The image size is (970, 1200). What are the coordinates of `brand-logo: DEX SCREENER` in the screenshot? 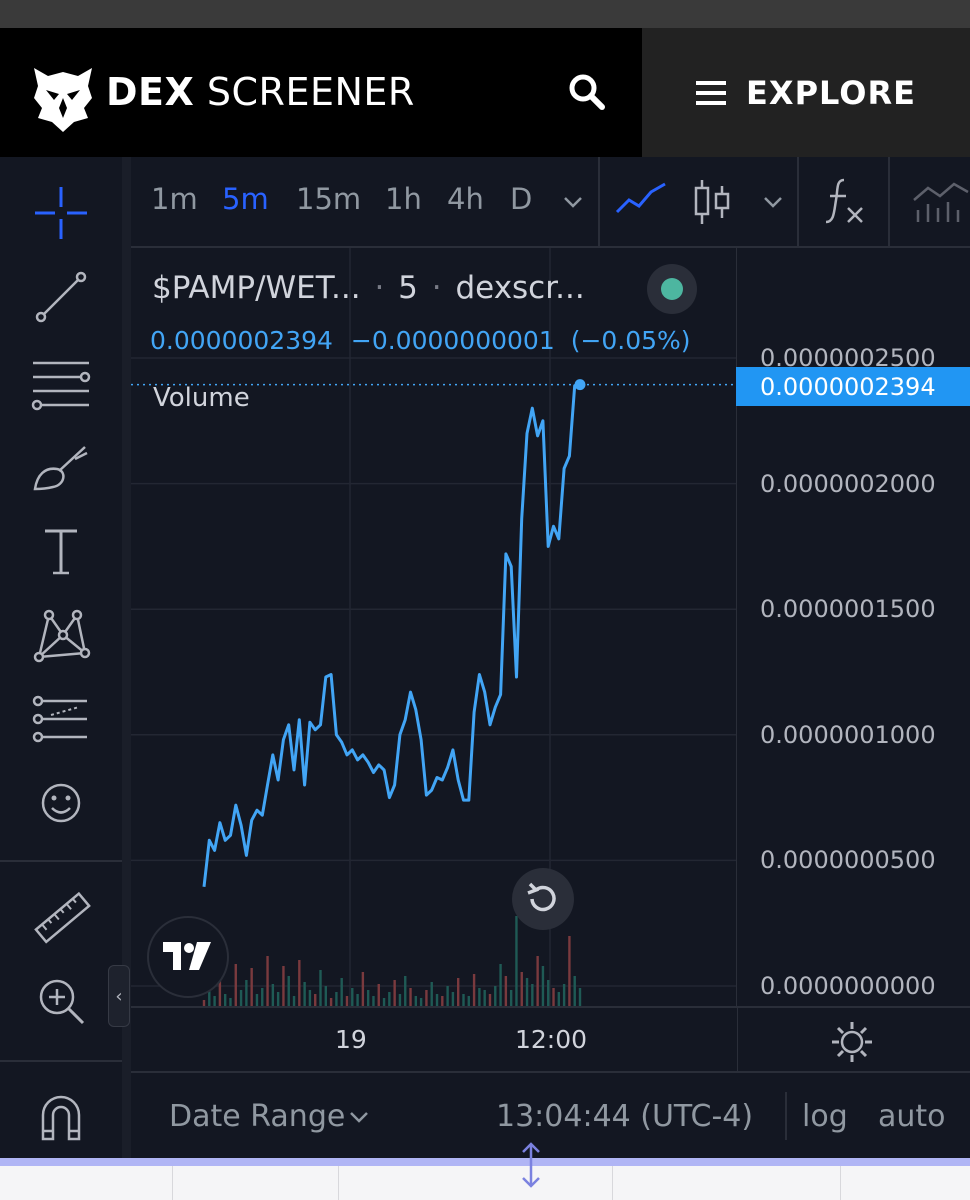 It's located at (260, 92).